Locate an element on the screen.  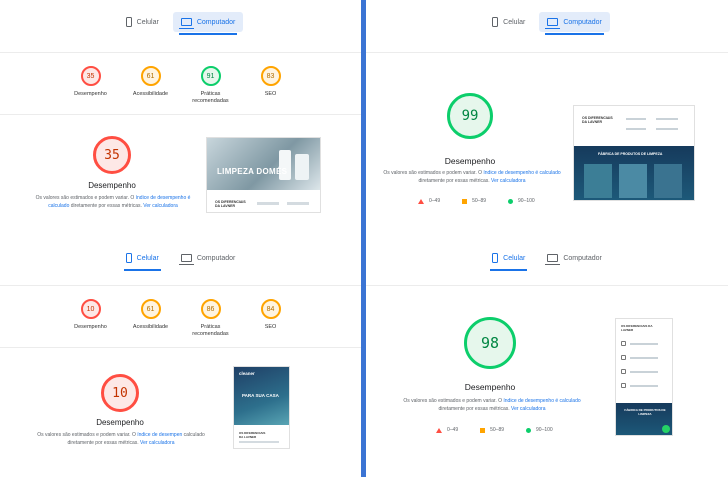
gauge-performance: 10 Desempenho is located at coordinates (91, 318).